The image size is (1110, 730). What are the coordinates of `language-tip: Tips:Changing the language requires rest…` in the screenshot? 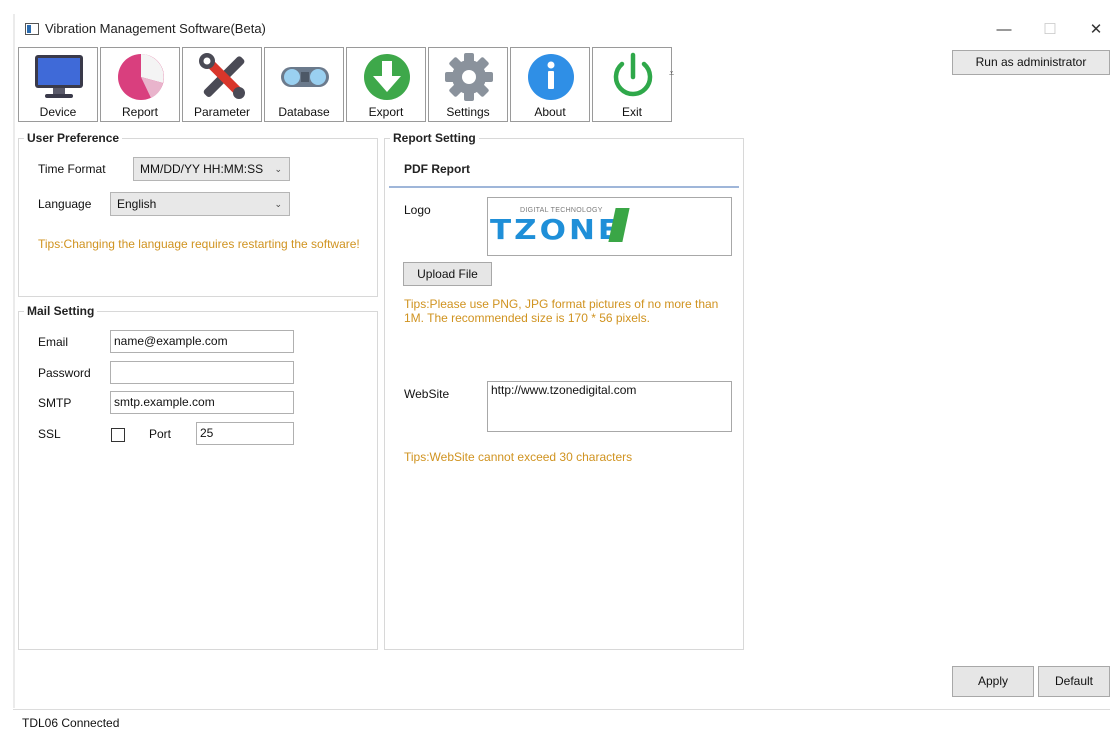 It's located at (199, 244).